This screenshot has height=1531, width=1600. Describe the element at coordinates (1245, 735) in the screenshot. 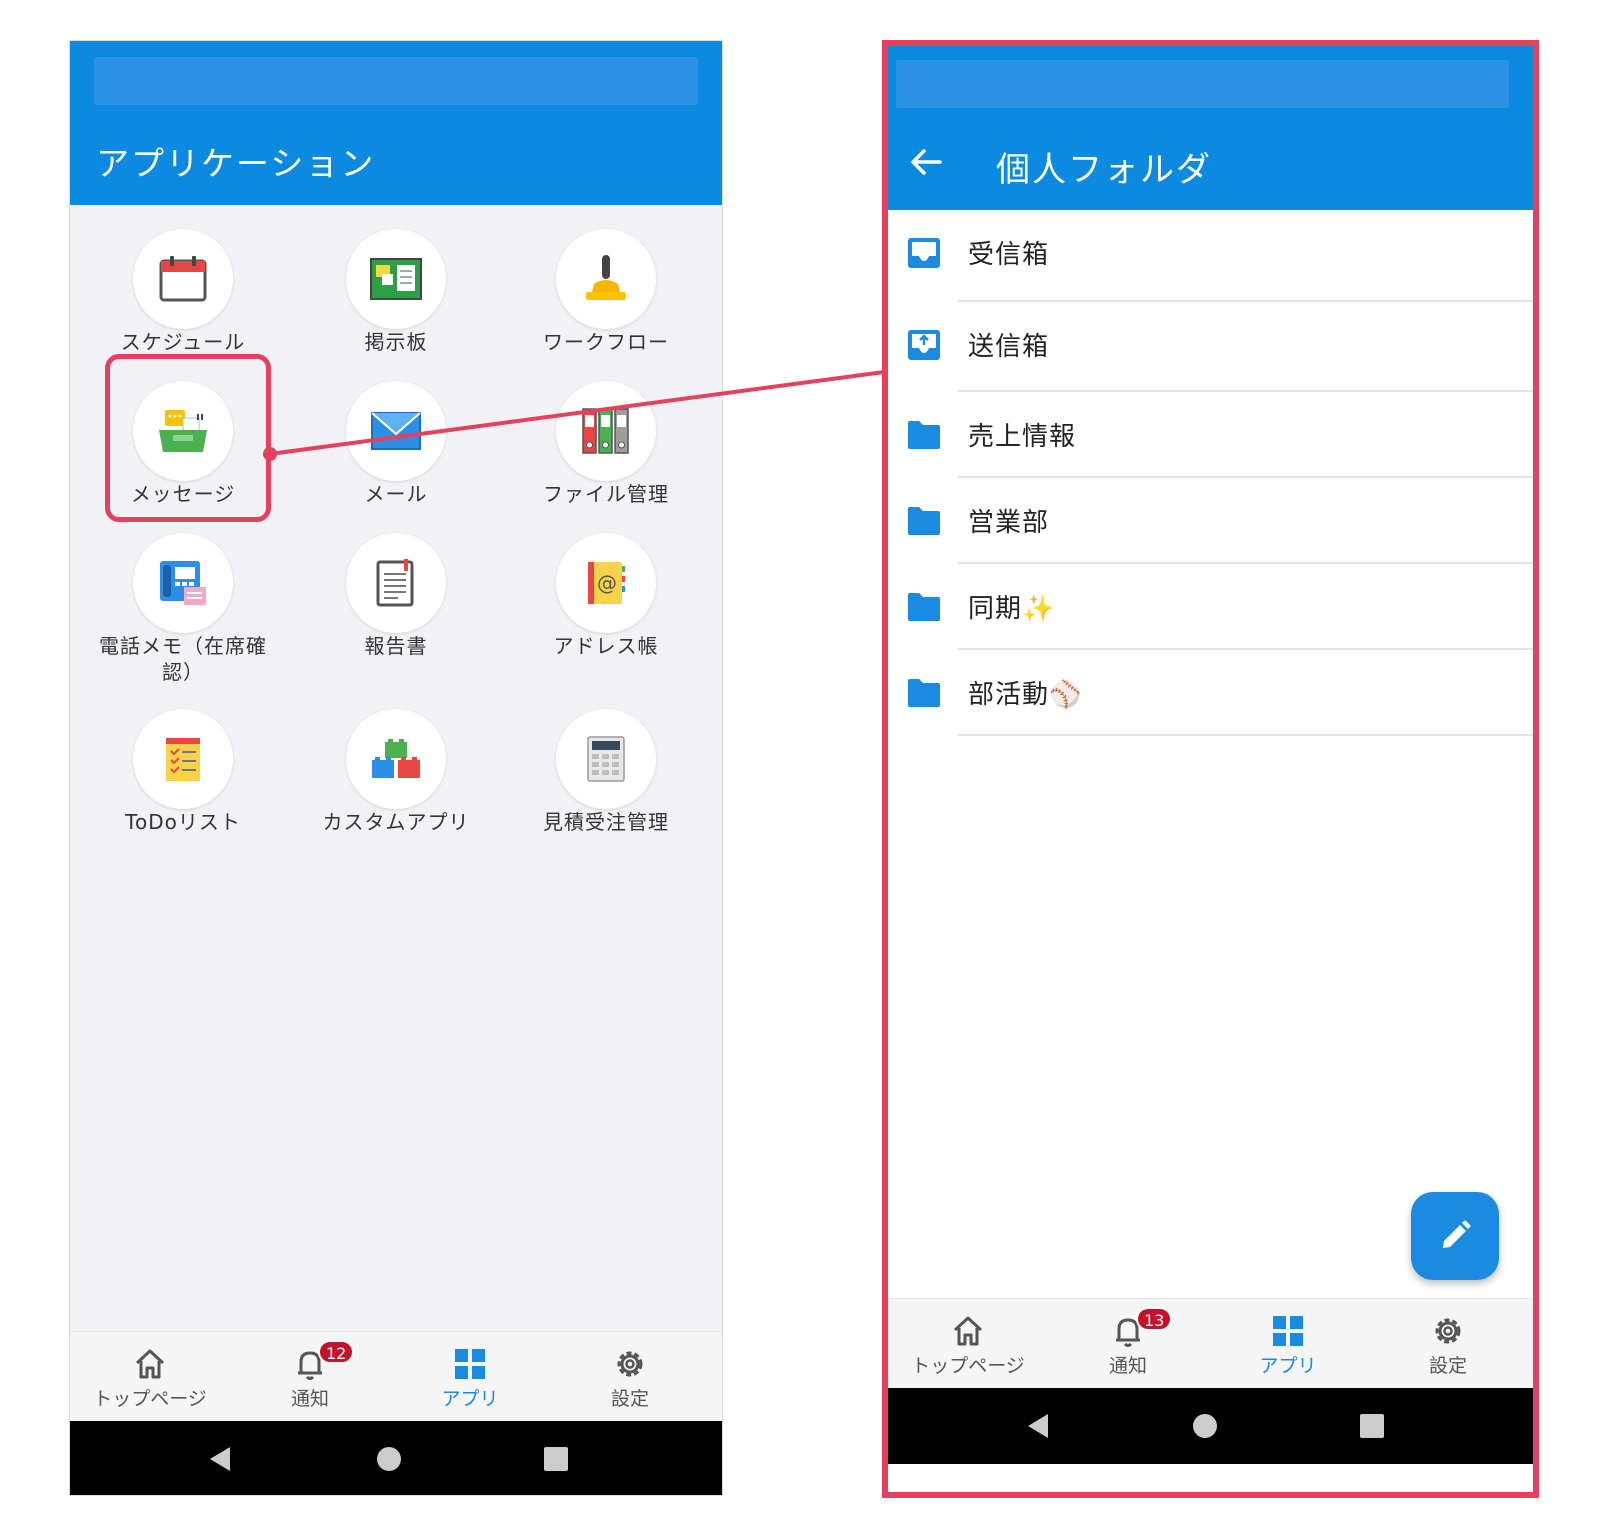

I see `divider` at that location.